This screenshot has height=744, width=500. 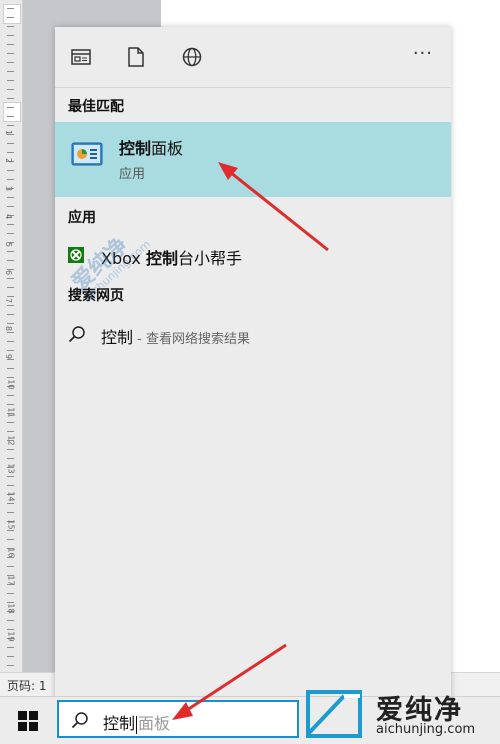 I want to click on ruler-number: 14, so click(x=11, y=496).